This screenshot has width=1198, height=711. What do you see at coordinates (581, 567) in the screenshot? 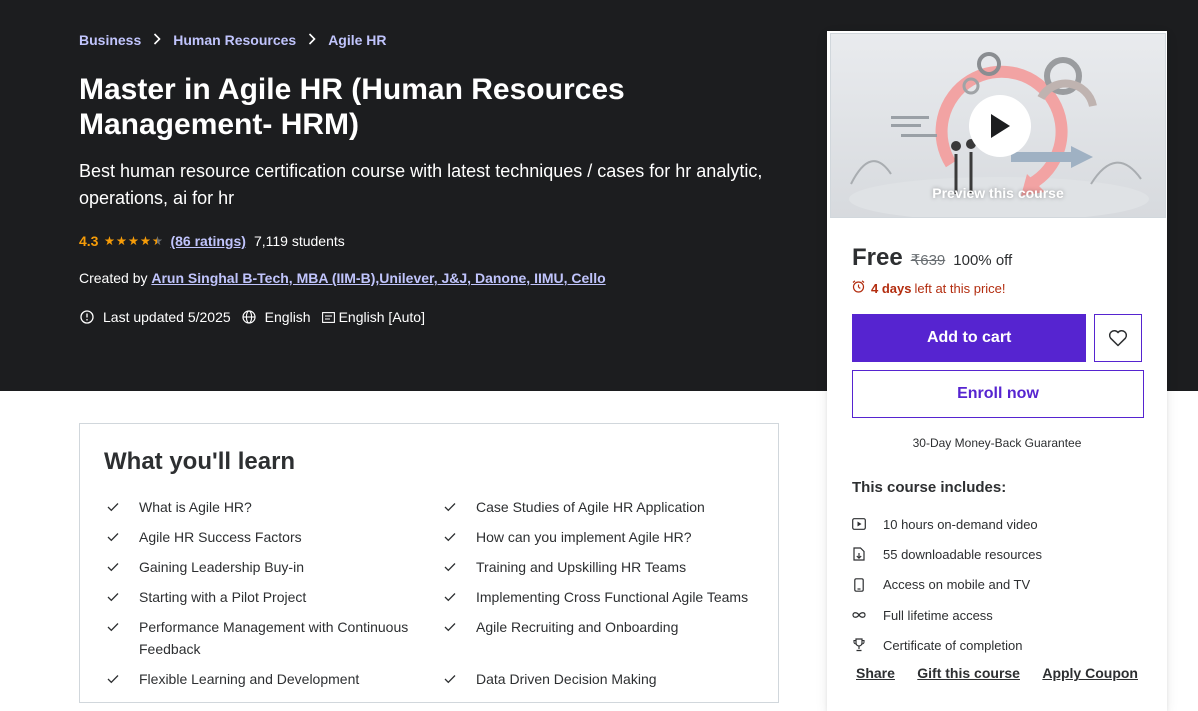
I see `list-item-text: Training and Upskilling HR Teams` at bounding box center [581, 567].